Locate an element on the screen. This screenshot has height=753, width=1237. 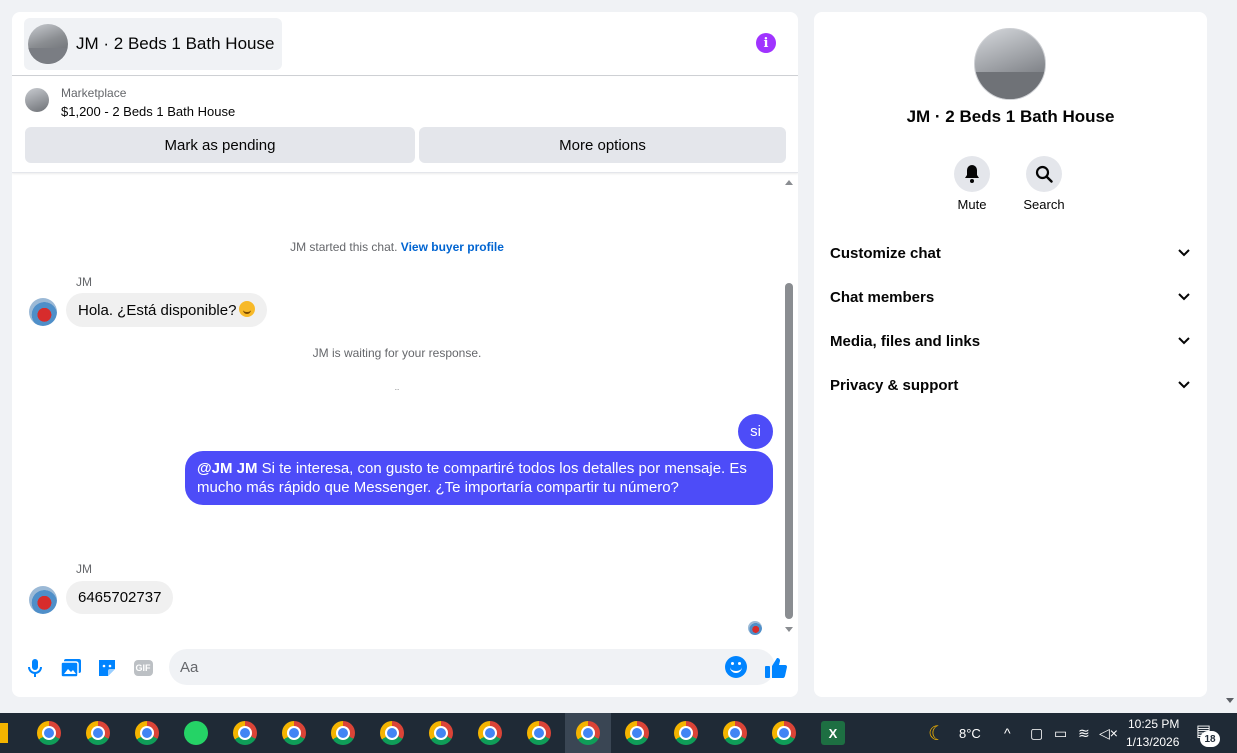
message-text: 6465702737 is located at coordinates (120, 597).